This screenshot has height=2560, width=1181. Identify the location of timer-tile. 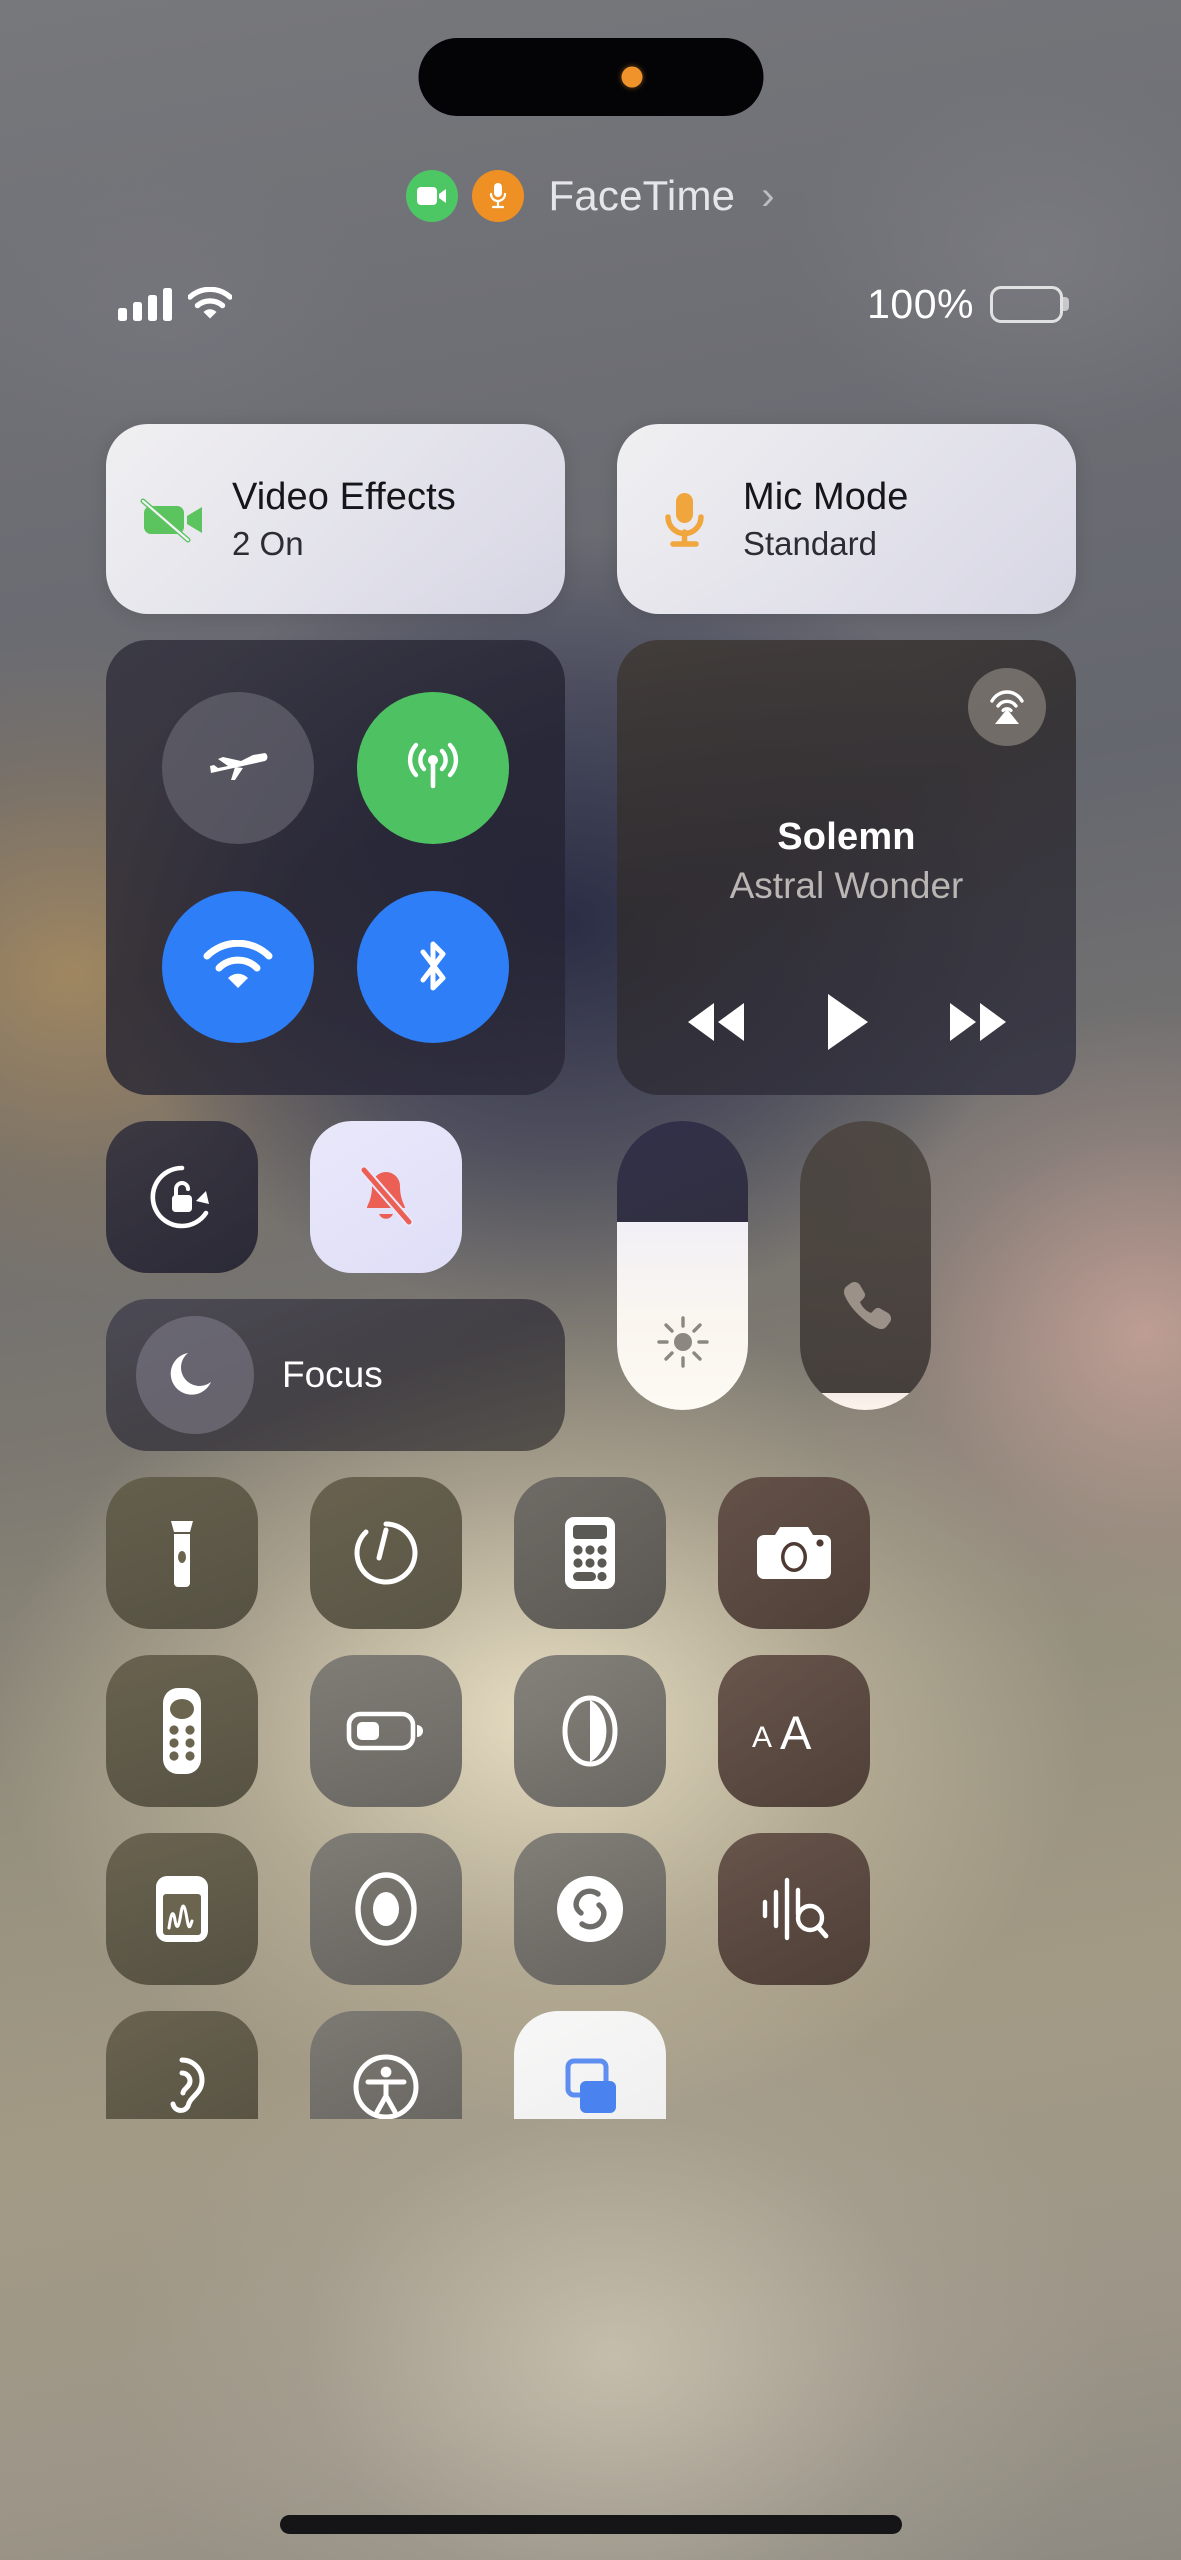
(386, 1553).